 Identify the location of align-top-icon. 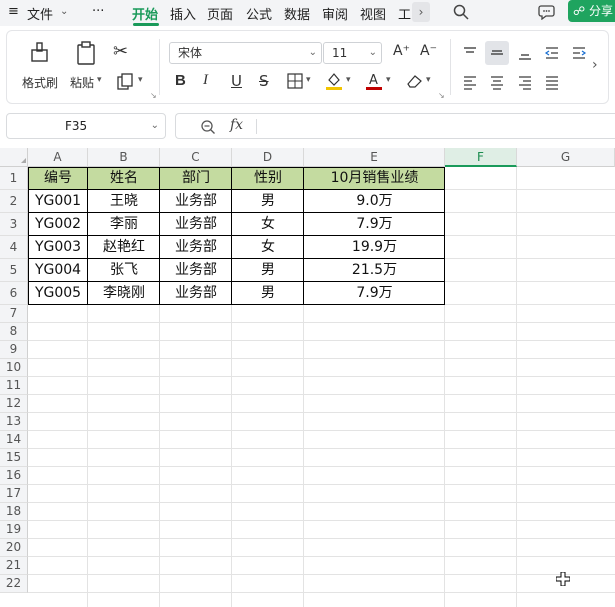
(470, 53).